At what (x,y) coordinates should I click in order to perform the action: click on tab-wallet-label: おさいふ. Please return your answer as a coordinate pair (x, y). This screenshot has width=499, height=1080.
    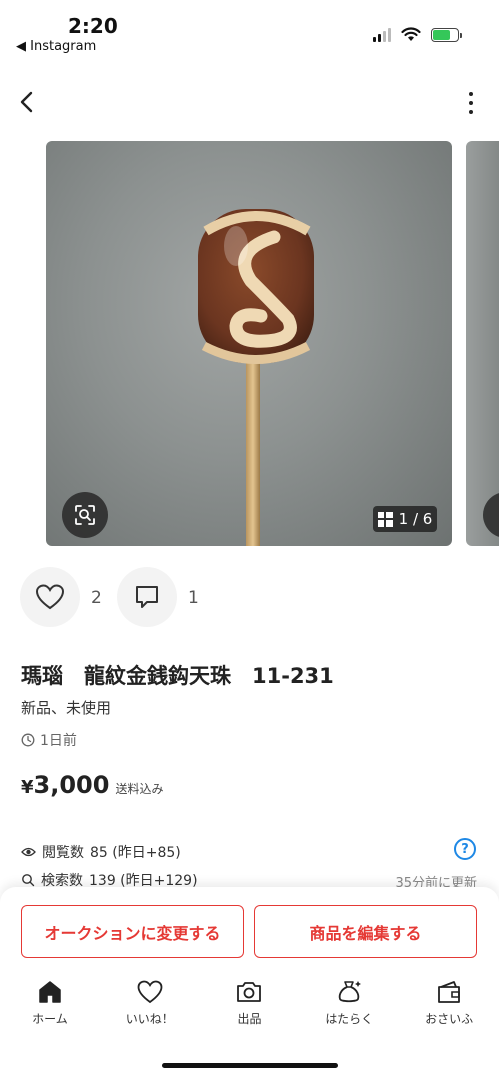
    Looking at the image, I should click on (449, 1019).